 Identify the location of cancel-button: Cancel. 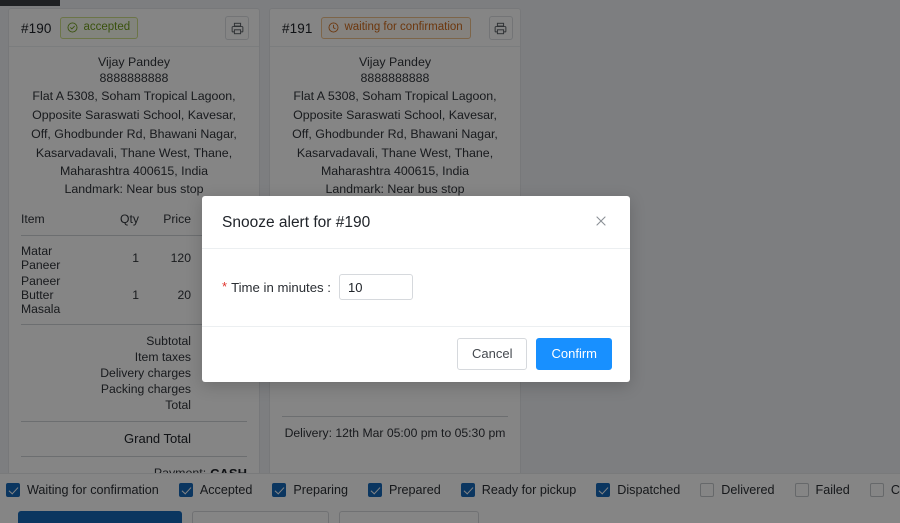
(492, 354).